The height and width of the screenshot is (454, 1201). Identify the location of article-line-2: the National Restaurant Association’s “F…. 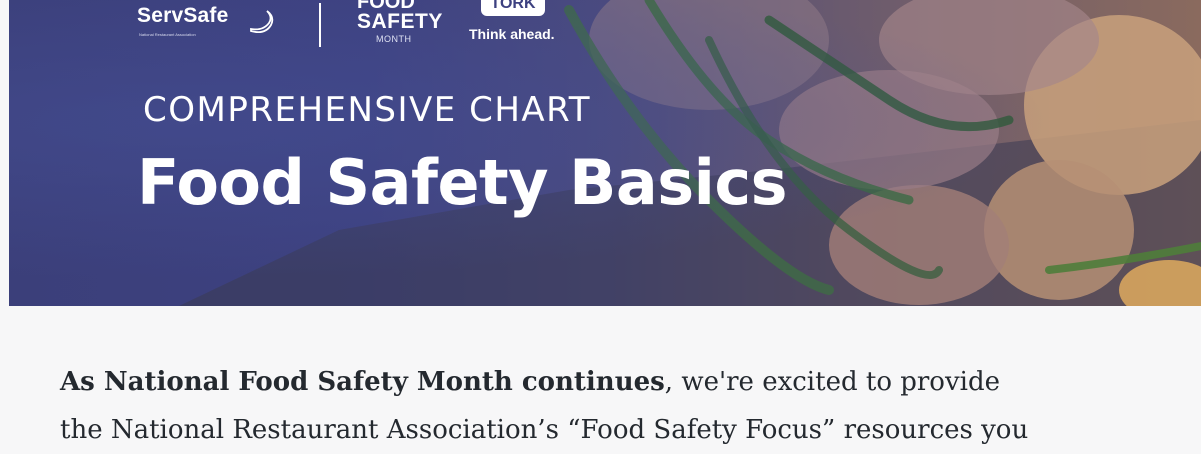
(544, 430).